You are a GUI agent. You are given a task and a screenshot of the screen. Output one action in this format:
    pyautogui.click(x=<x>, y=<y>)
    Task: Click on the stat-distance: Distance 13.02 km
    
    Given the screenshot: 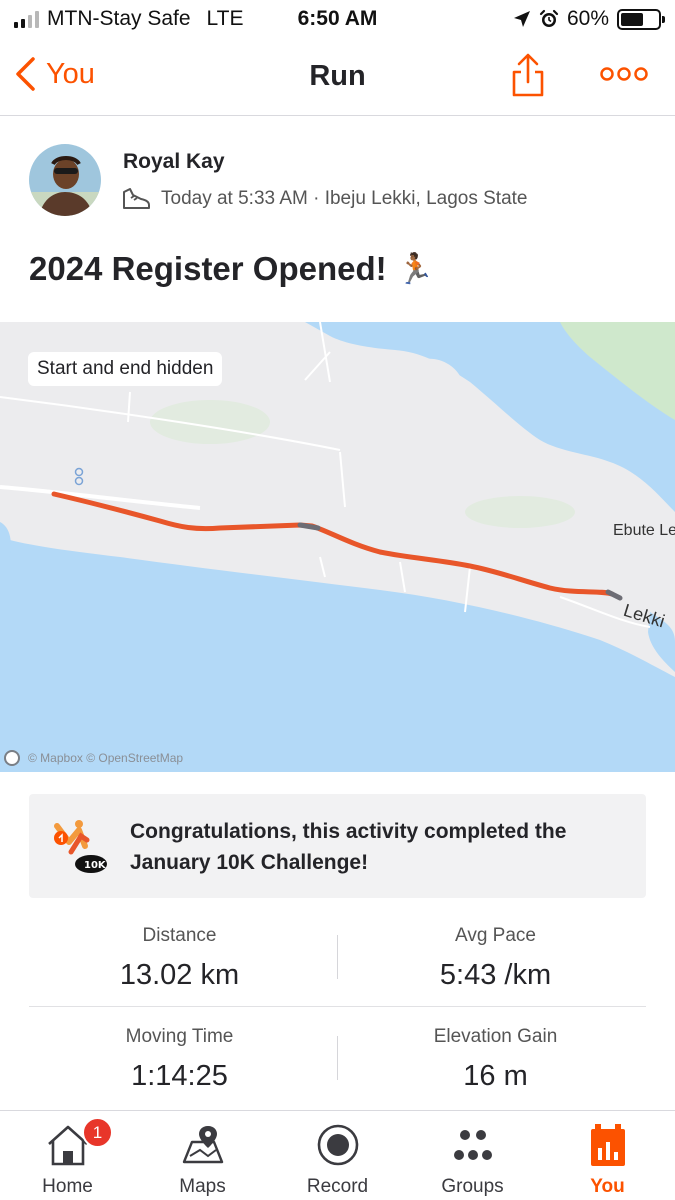 What is the action you would take?
    pyautogui.click(x=179, y=958)
    